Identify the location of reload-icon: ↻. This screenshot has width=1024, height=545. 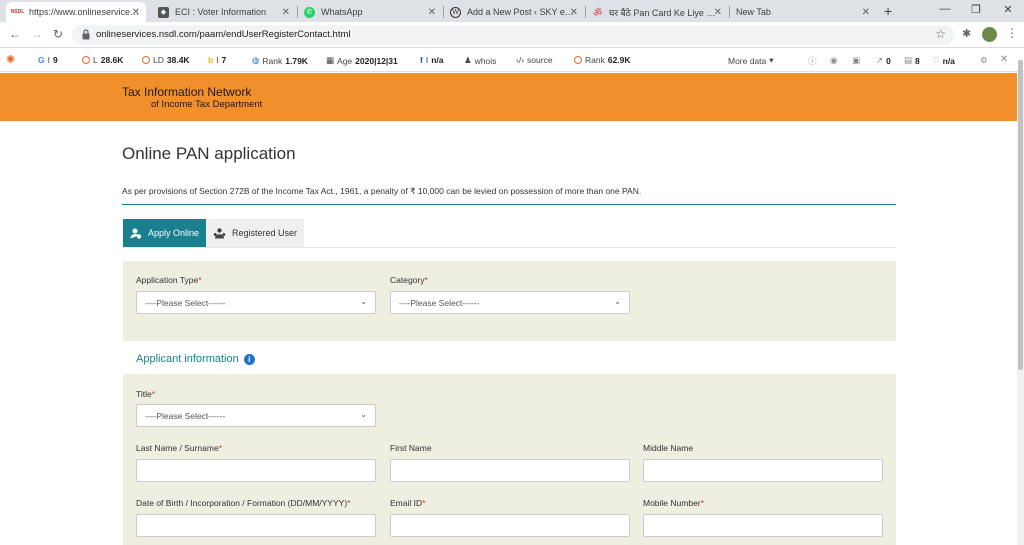
(58, 34).